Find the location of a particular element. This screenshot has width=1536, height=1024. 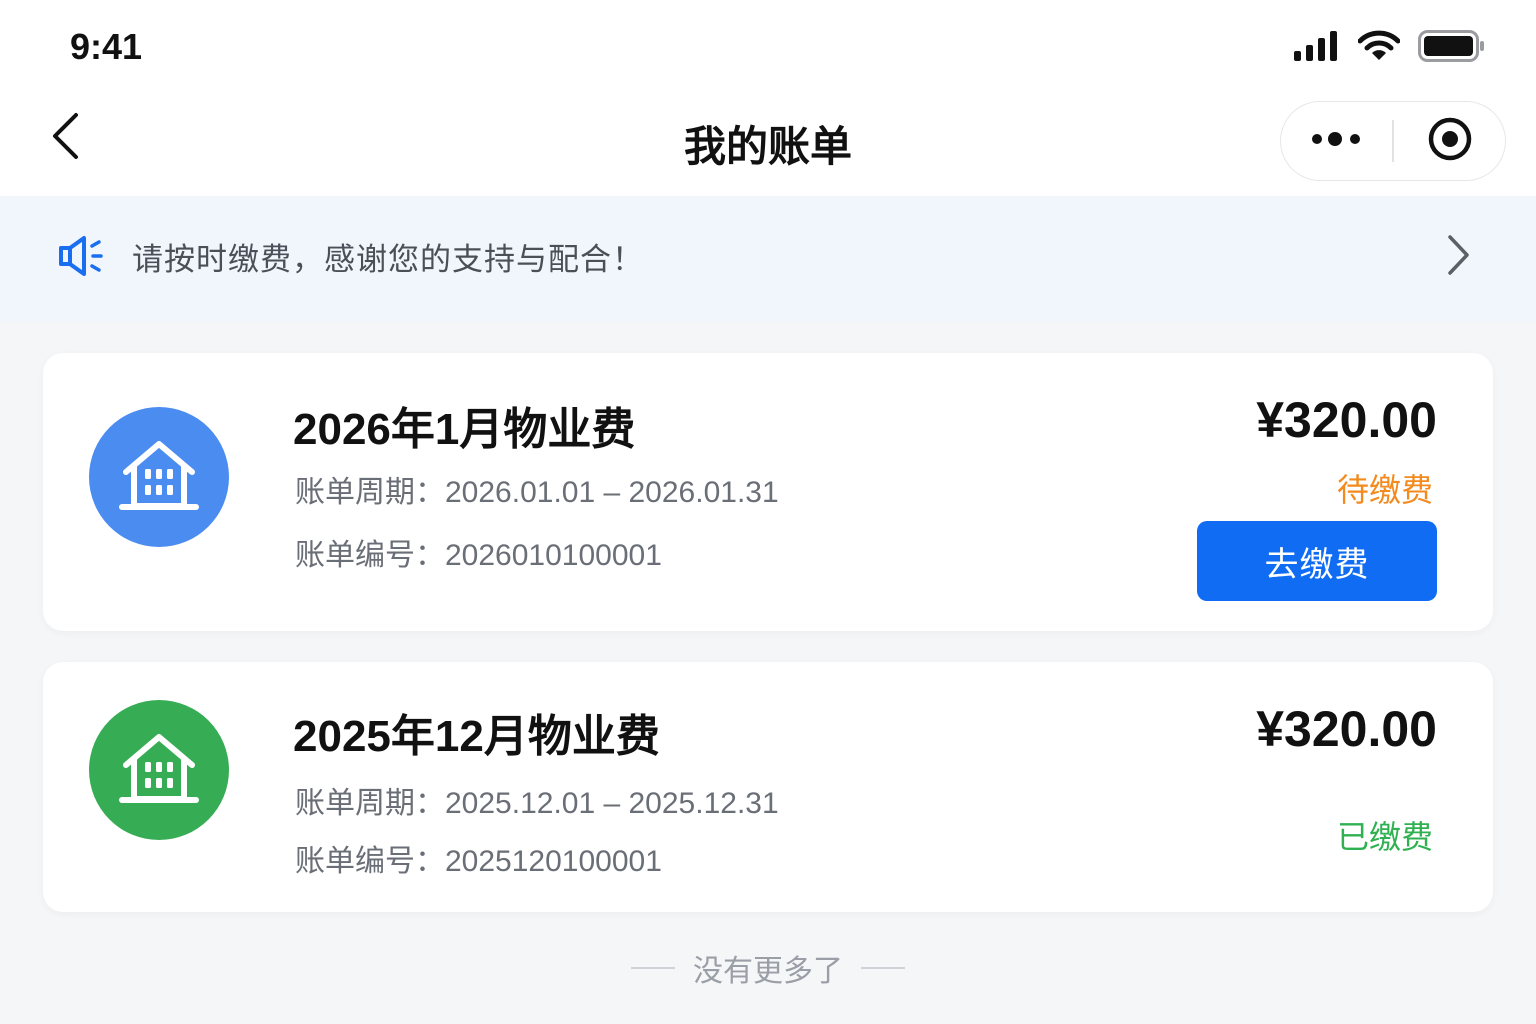

end-of-list-text: 没有更多了 is located at coordinates (768, 971).